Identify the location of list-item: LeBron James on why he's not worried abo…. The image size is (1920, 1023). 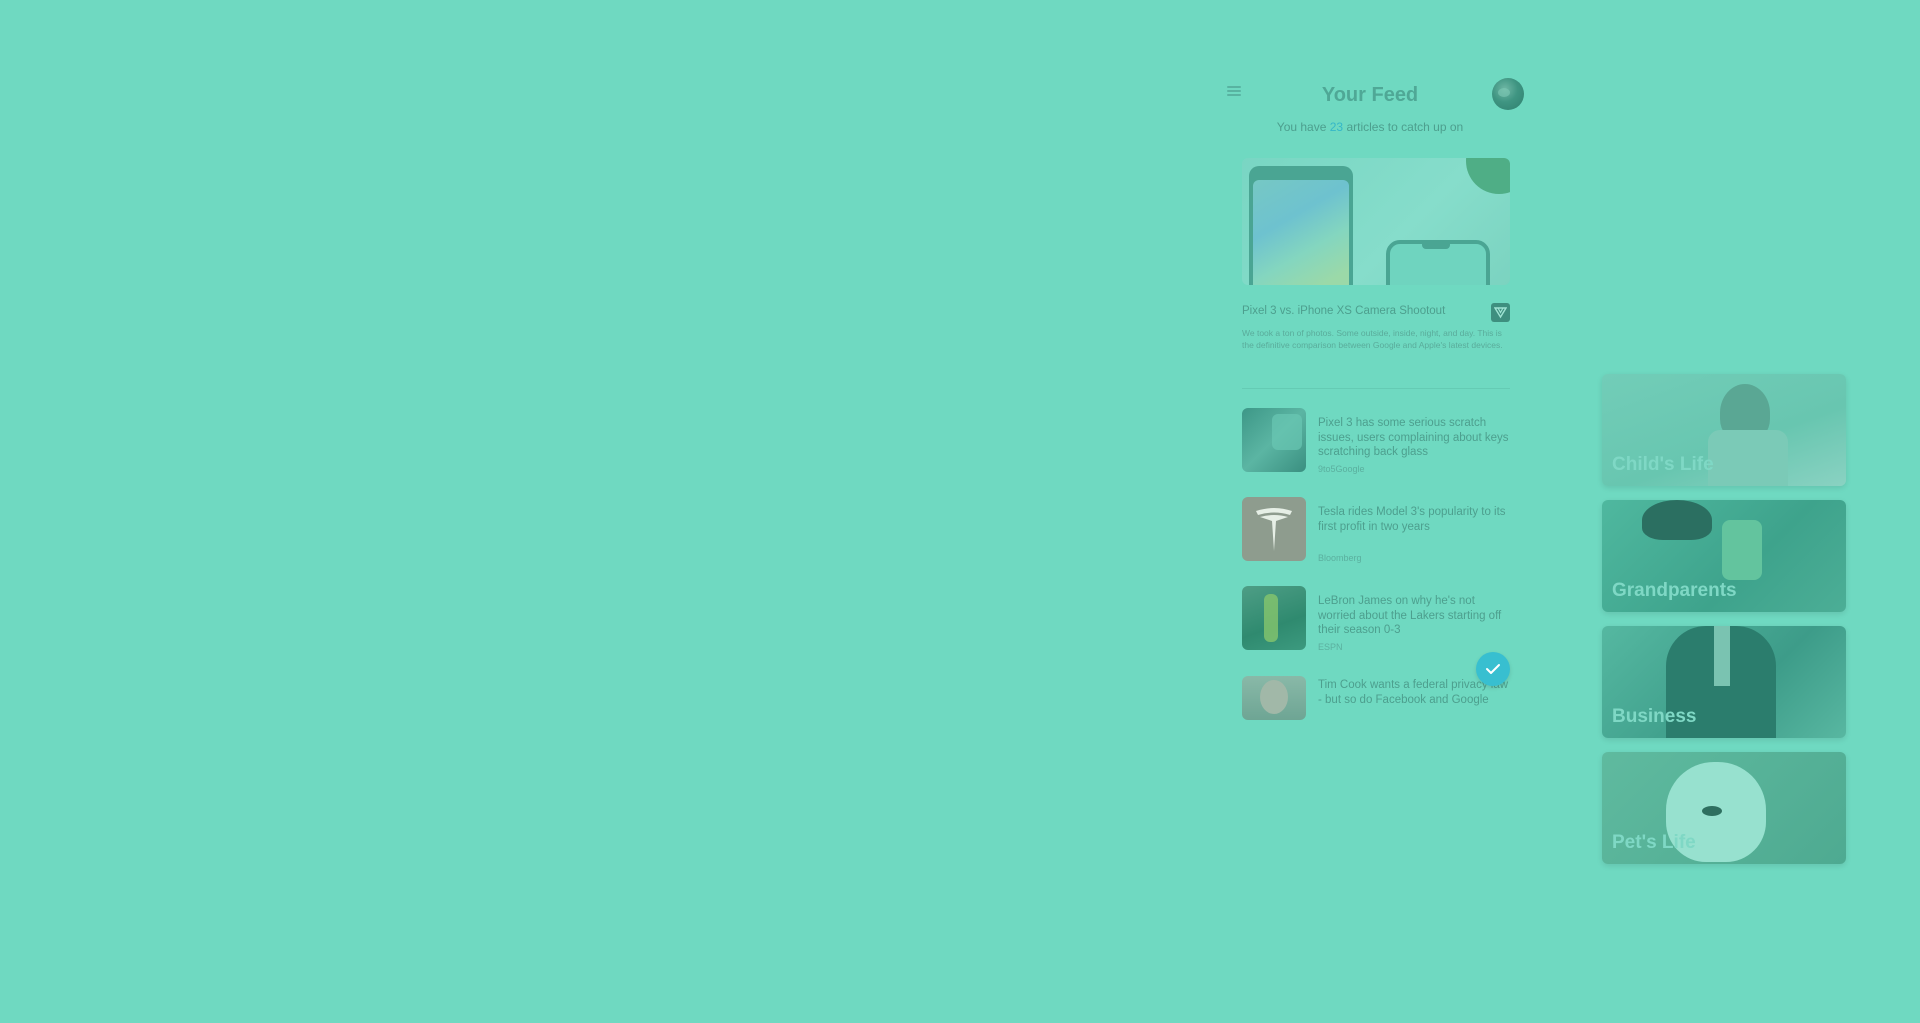
(1377, 619).